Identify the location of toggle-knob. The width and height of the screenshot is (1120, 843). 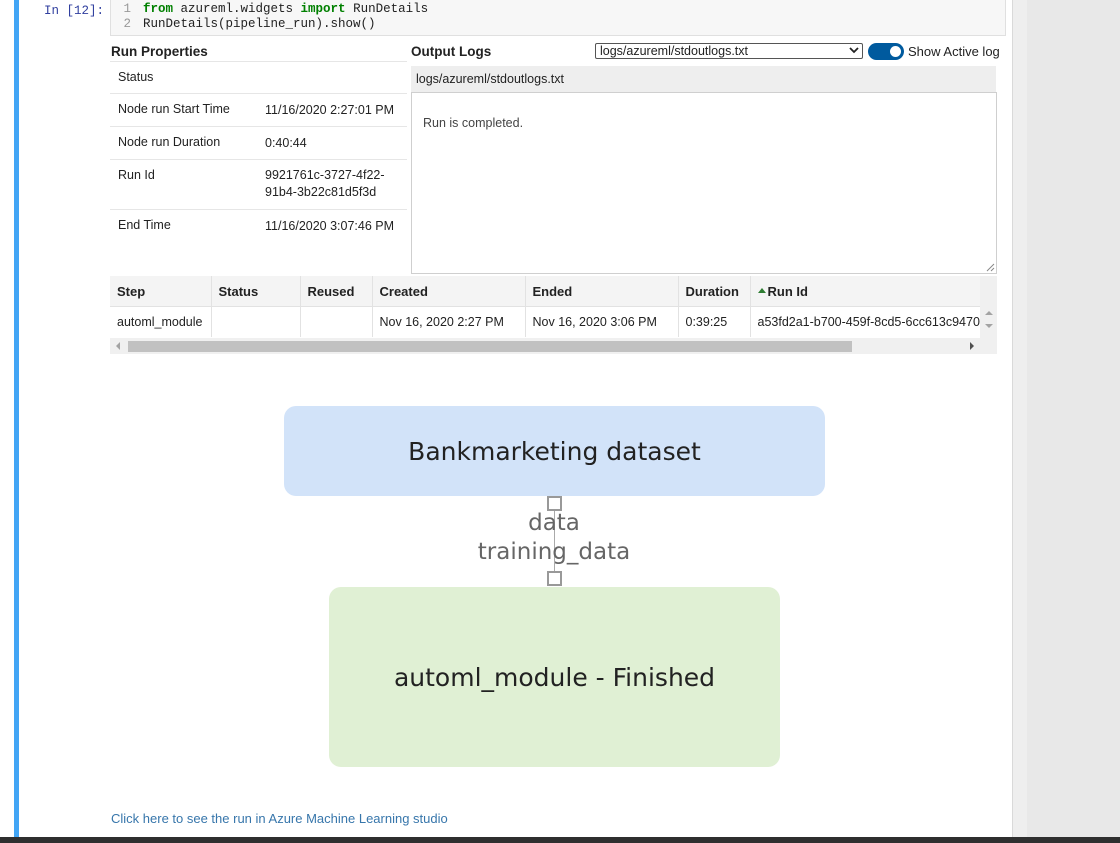
(895, 51).